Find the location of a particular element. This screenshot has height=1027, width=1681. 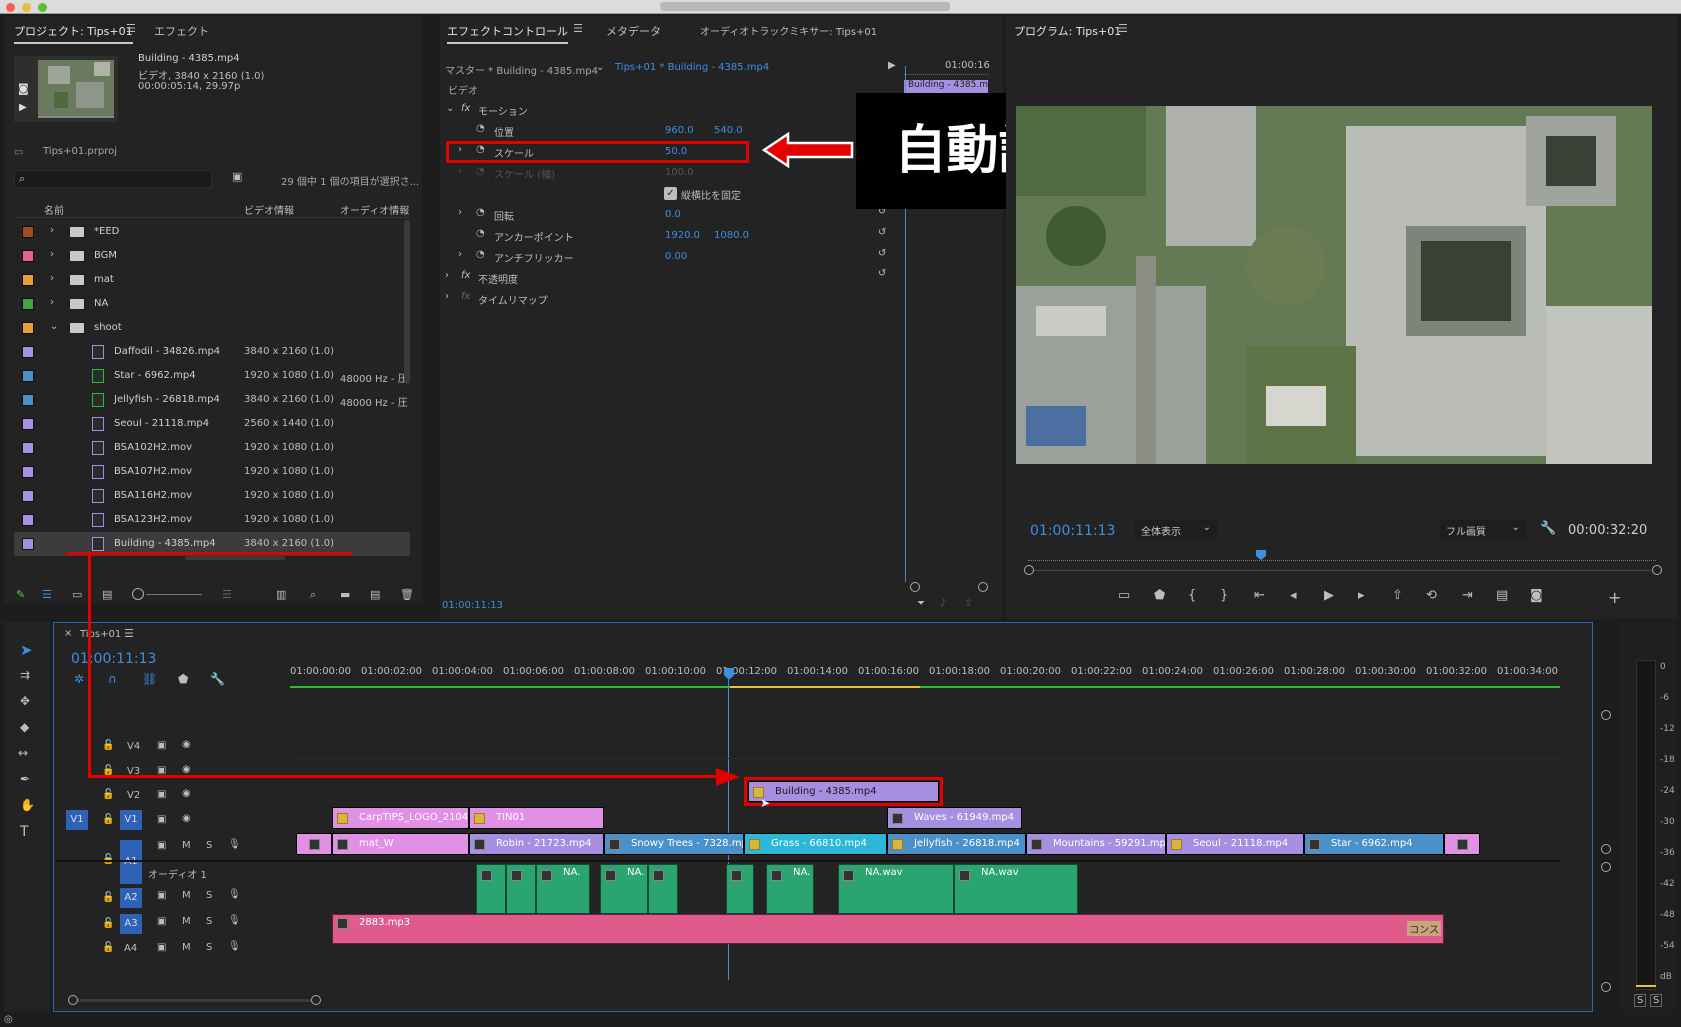

clip-star: Star - 6962.mp4 is located at coordinates (1374, 844).